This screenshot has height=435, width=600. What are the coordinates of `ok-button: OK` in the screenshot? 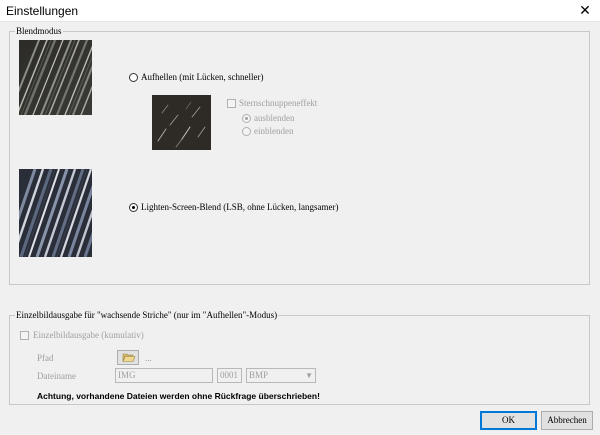 It's located at (508, 420).